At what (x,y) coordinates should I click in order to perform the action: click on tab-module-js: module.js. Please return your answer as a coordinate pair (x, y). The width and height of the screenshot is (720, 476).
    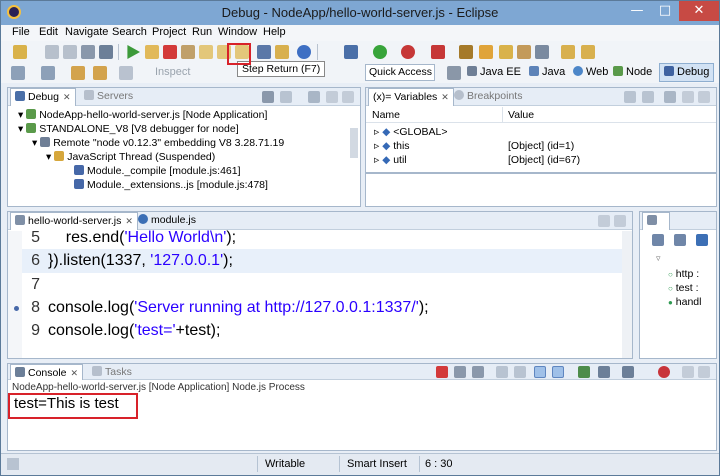
    Looking at the image, I should click on (167, 221).